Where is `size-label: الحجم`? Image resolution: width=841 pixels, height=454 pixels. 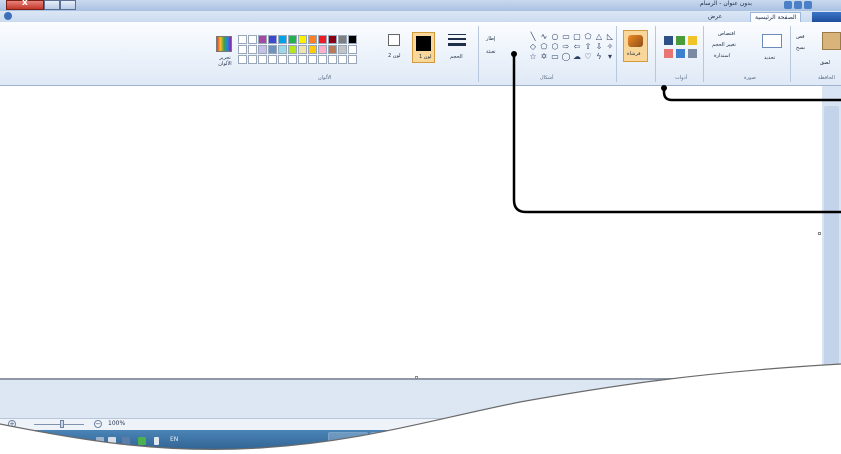
size-label: الحجم is located at coordinates (456, 57).